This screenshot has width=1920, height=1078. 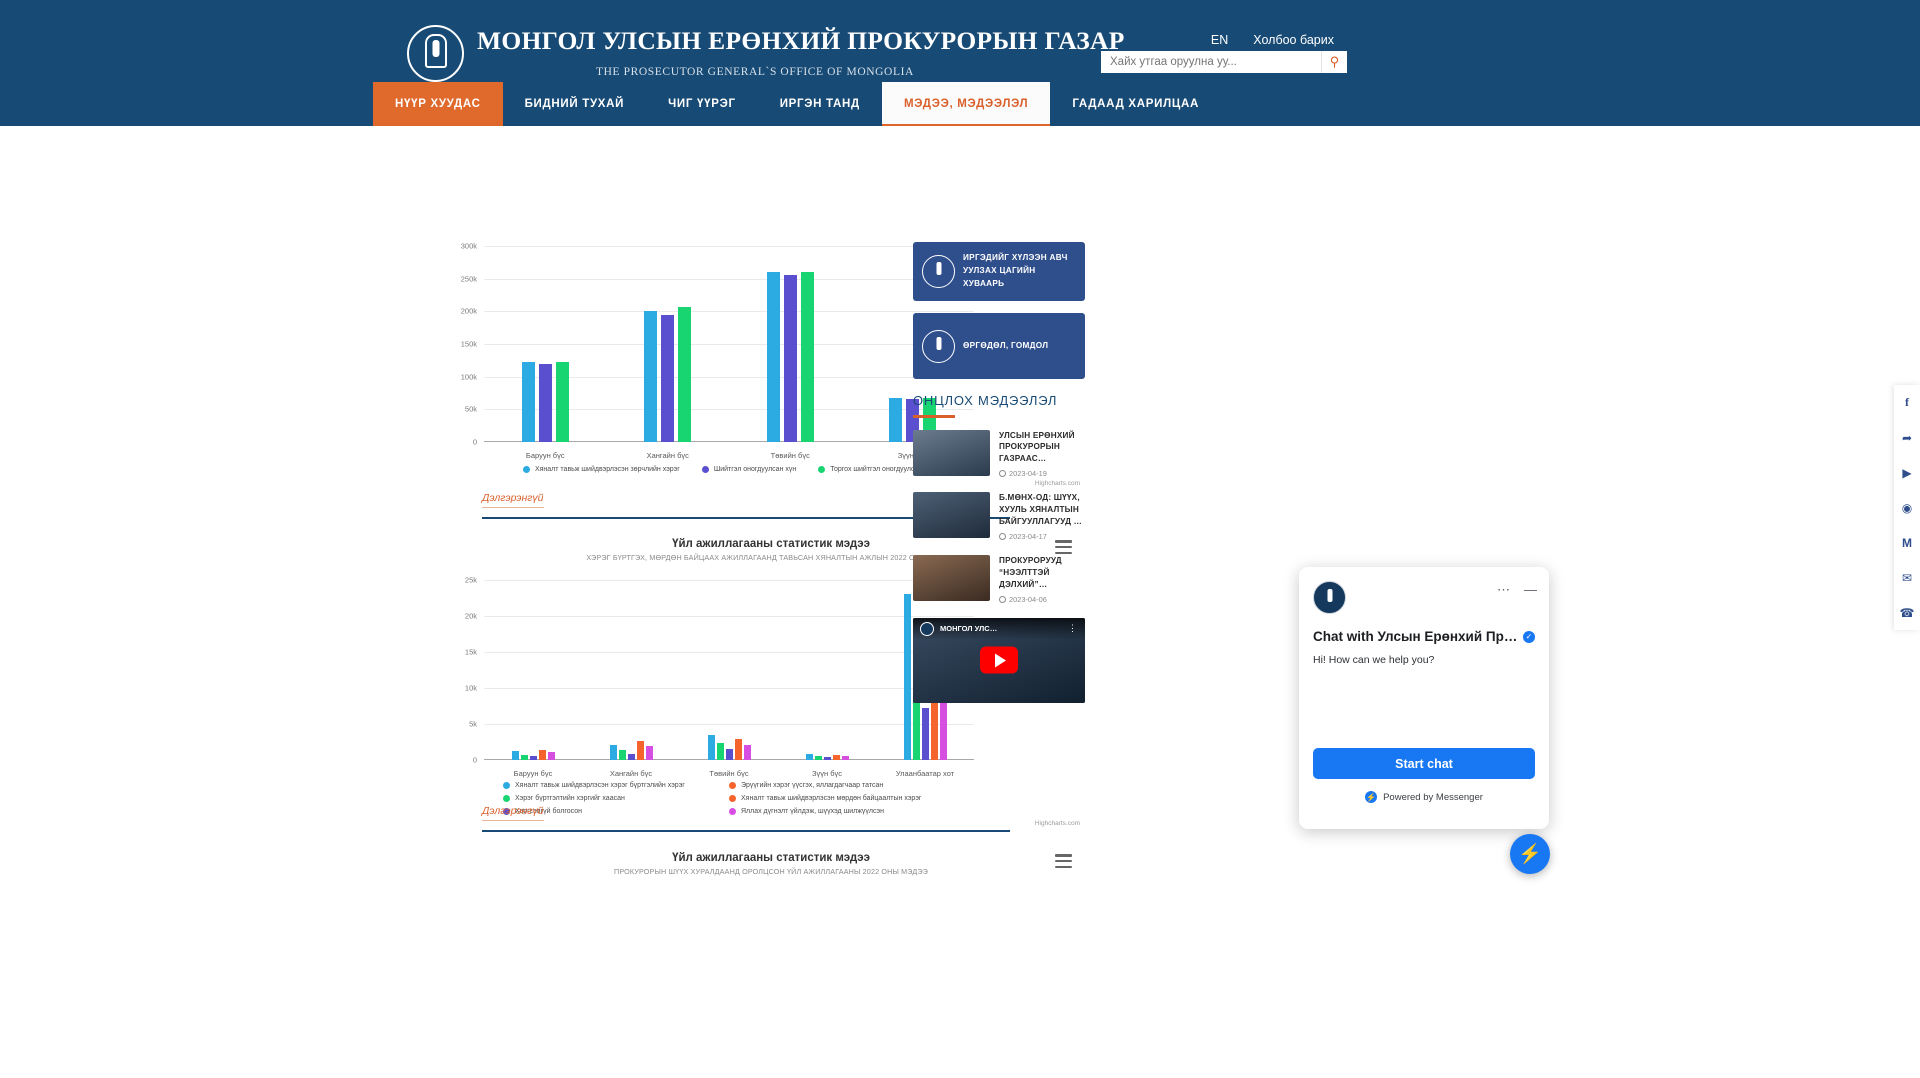 I want to click on news-date: 2023-04-06, so click(x=1042, y=599).